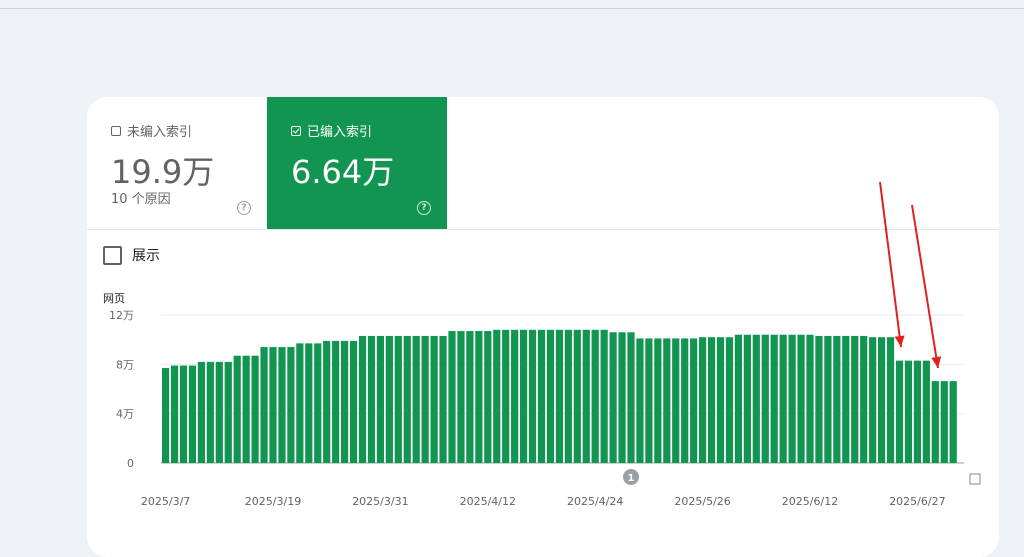 This screenshot has height=557, width=1024. I want to click on x-tick-label: 2025/4/24, so click(595, 501).